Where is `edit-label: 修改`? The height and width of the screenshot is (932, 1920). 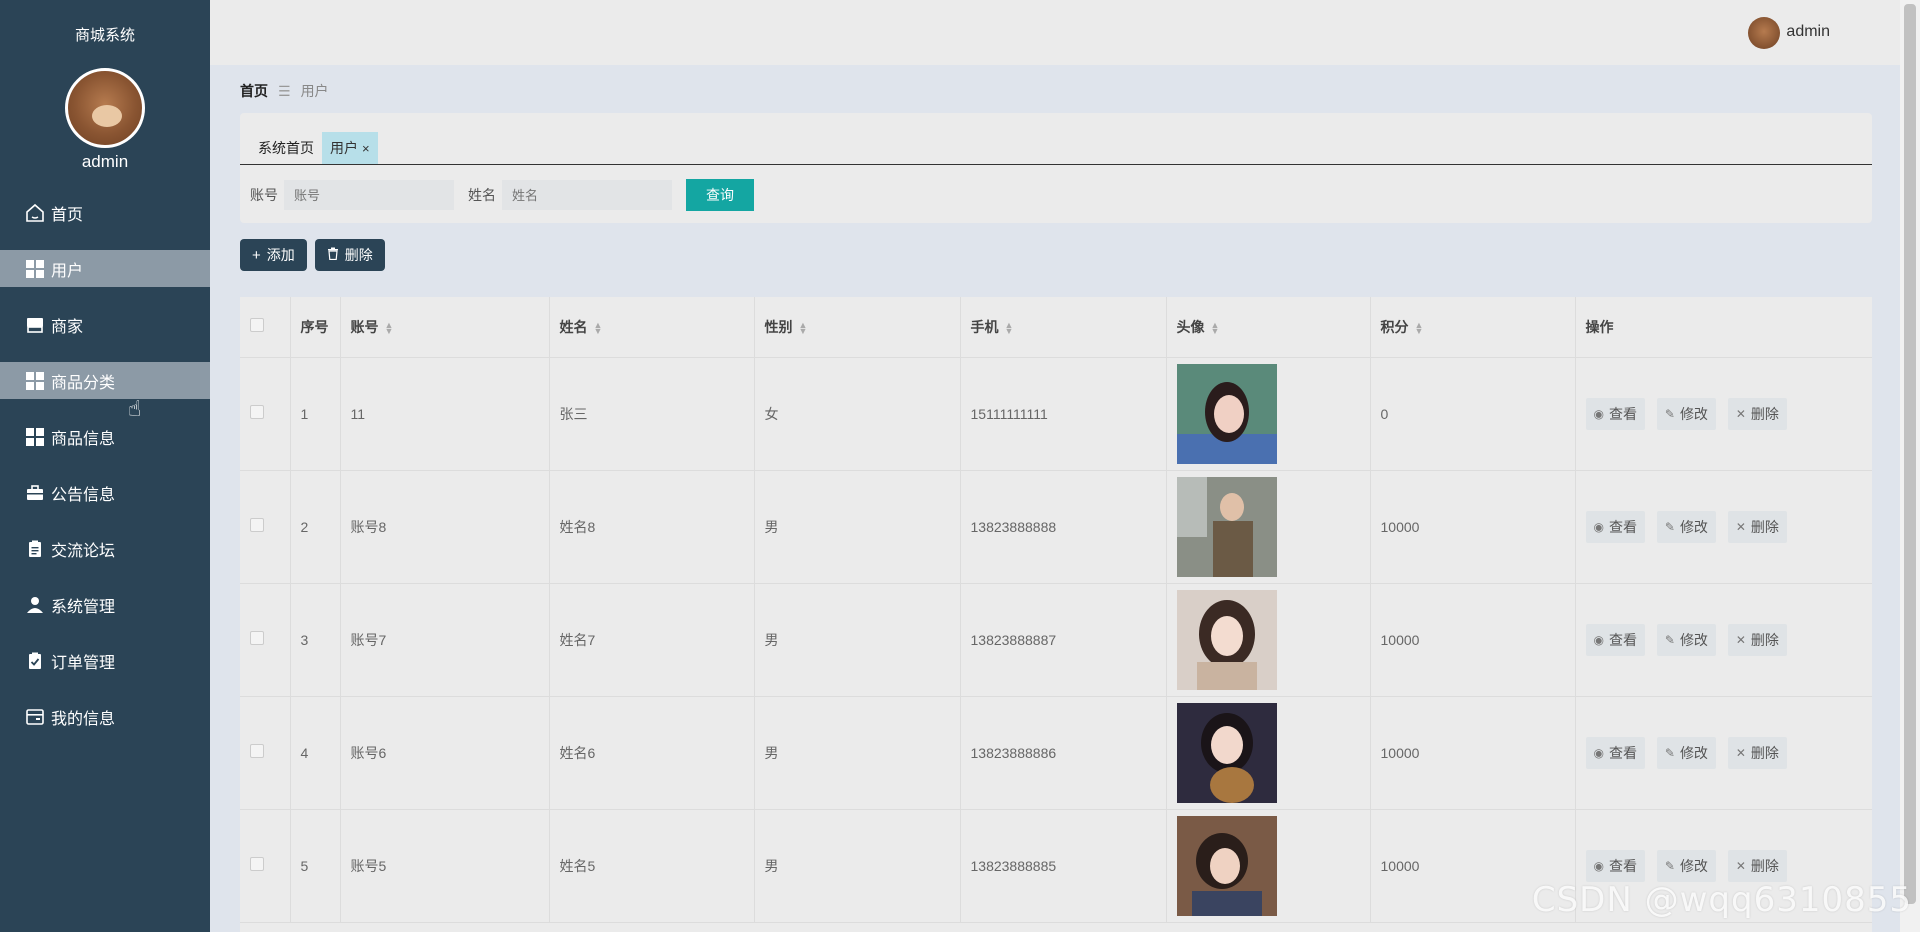 edit-label: 修改 is located at coordinates (1693, 865).